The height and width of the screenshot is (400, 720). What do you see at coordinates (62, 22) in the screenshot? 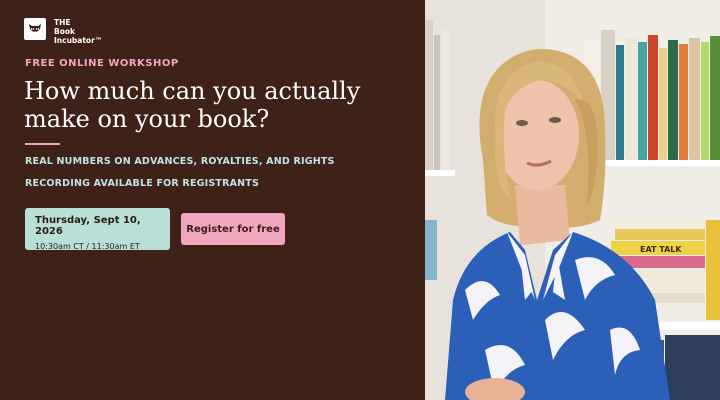
I see `brand-line-1: THE` at bounding box center [62, 22].